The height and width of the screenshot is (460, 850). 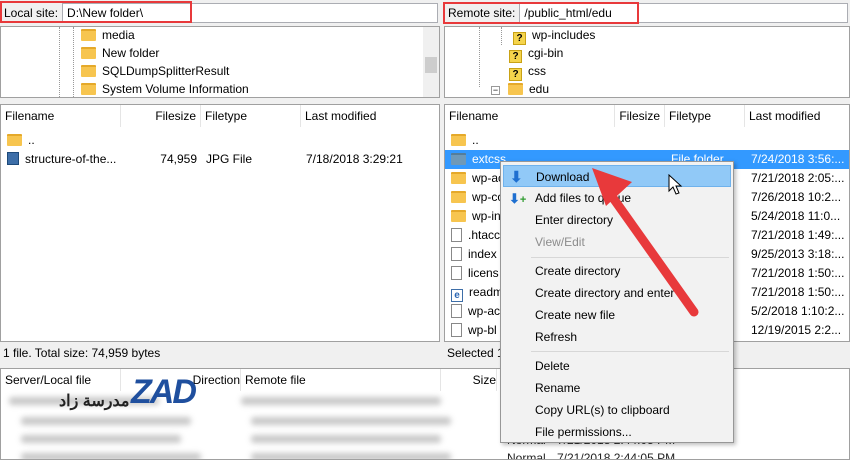 What do you see at coordinates (431, 62) in the screenshot?
I see `local-tree-scrollbar` at bounding box center [431, 62].